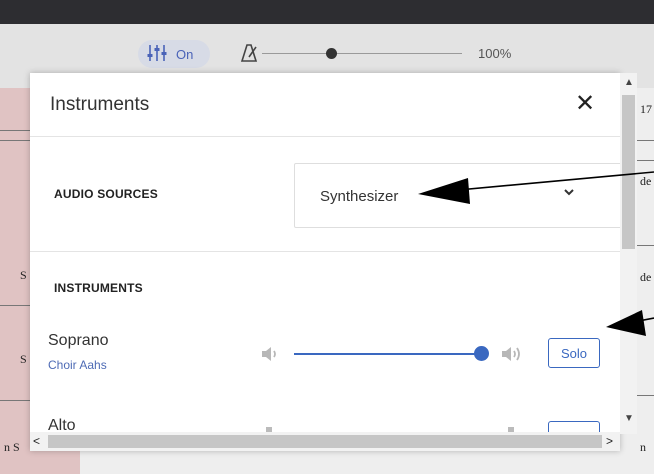 This screenshot has height=474, width=654. What do you see at coordinates (628, 253) in the screenshot?
I see `vertical-scrollbar: ▲ ▼` at bounding box center [628, 253].